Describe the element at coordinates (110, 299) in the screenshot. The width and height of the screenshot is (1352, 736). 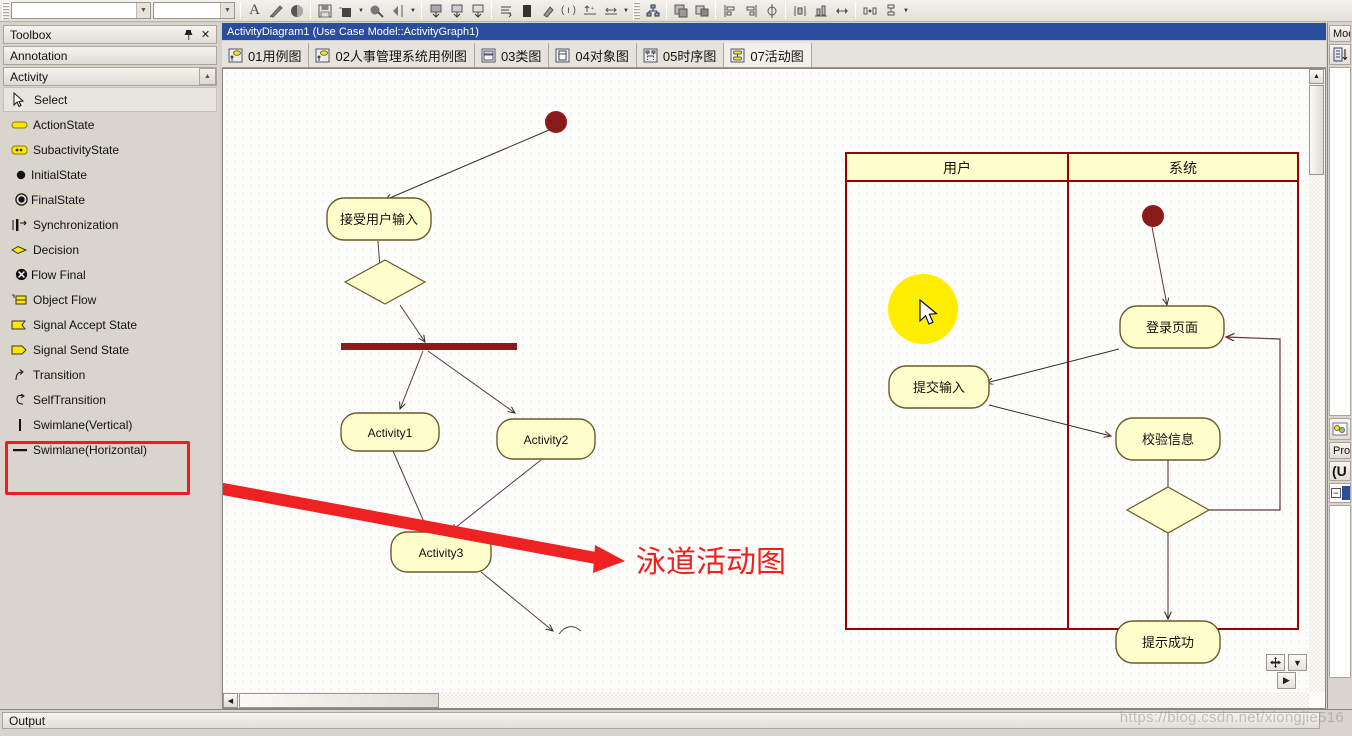
I see `toolbox-item-objectflow: Object Flow` at that location.